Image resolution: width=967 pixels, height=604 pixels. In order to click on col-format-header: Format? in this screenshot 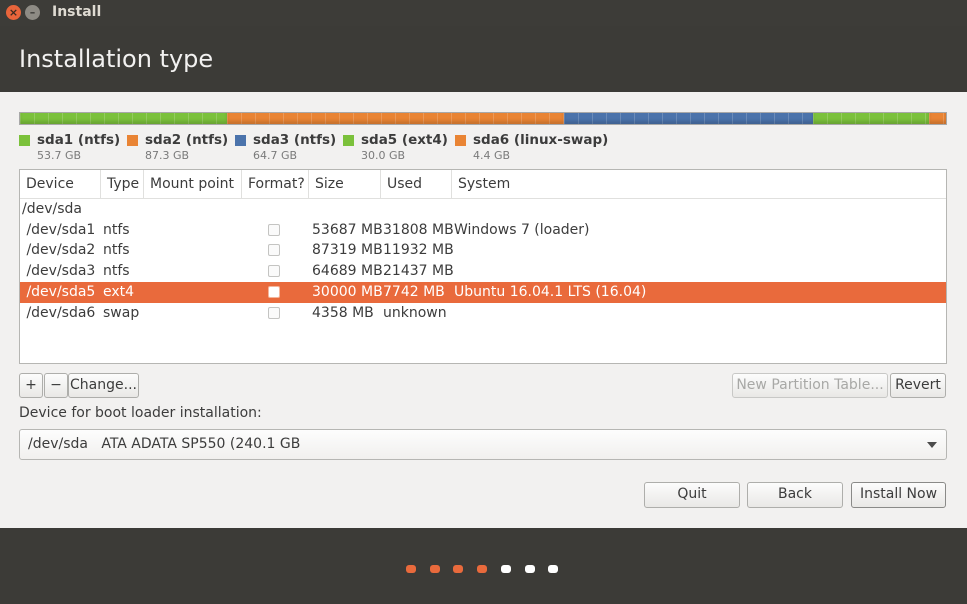, I will do `click(275, 184)`.